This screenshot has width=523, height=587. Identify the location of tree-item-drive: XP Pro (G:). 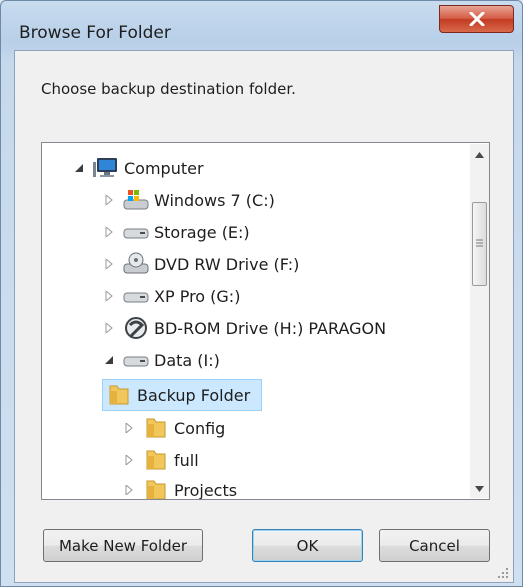
(171, 296).